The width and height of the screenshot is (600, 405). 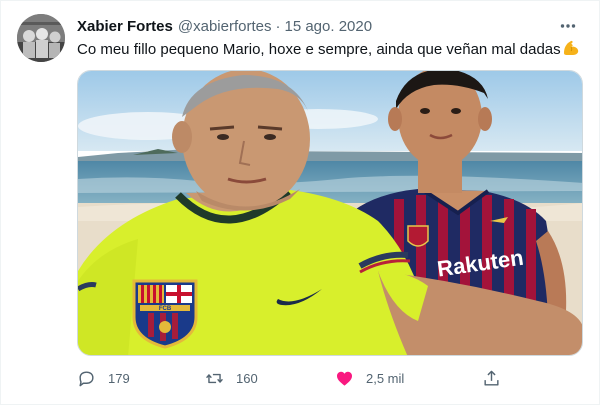 I want to click on avatar, so click(x=41, y=38).